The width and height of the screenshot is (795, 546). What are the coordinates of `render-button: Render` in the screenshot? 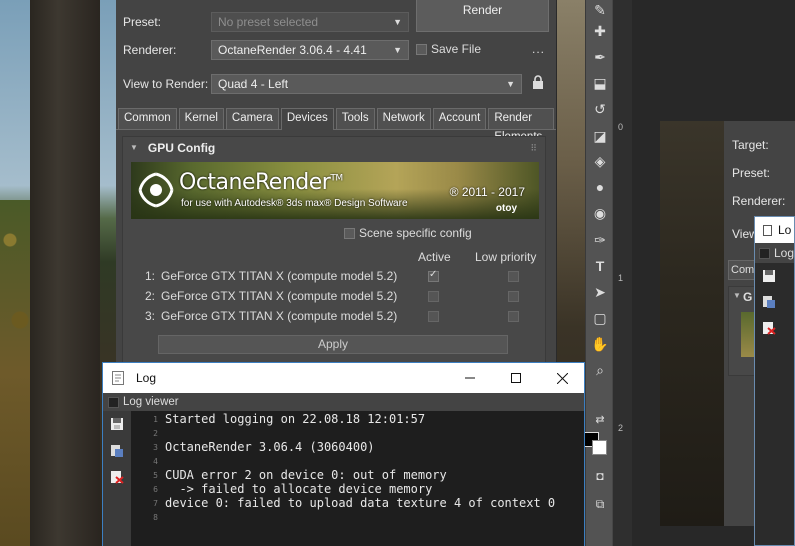 It's located at (482, 16).